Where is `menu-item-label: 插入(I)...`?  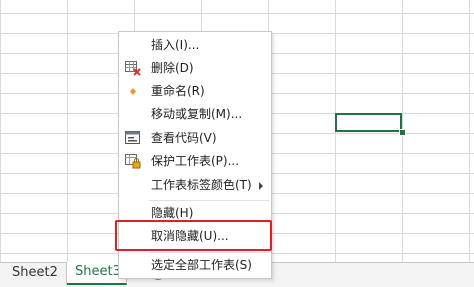 menu-item-label: 插入(I)... is located at coordinates (175, 45).